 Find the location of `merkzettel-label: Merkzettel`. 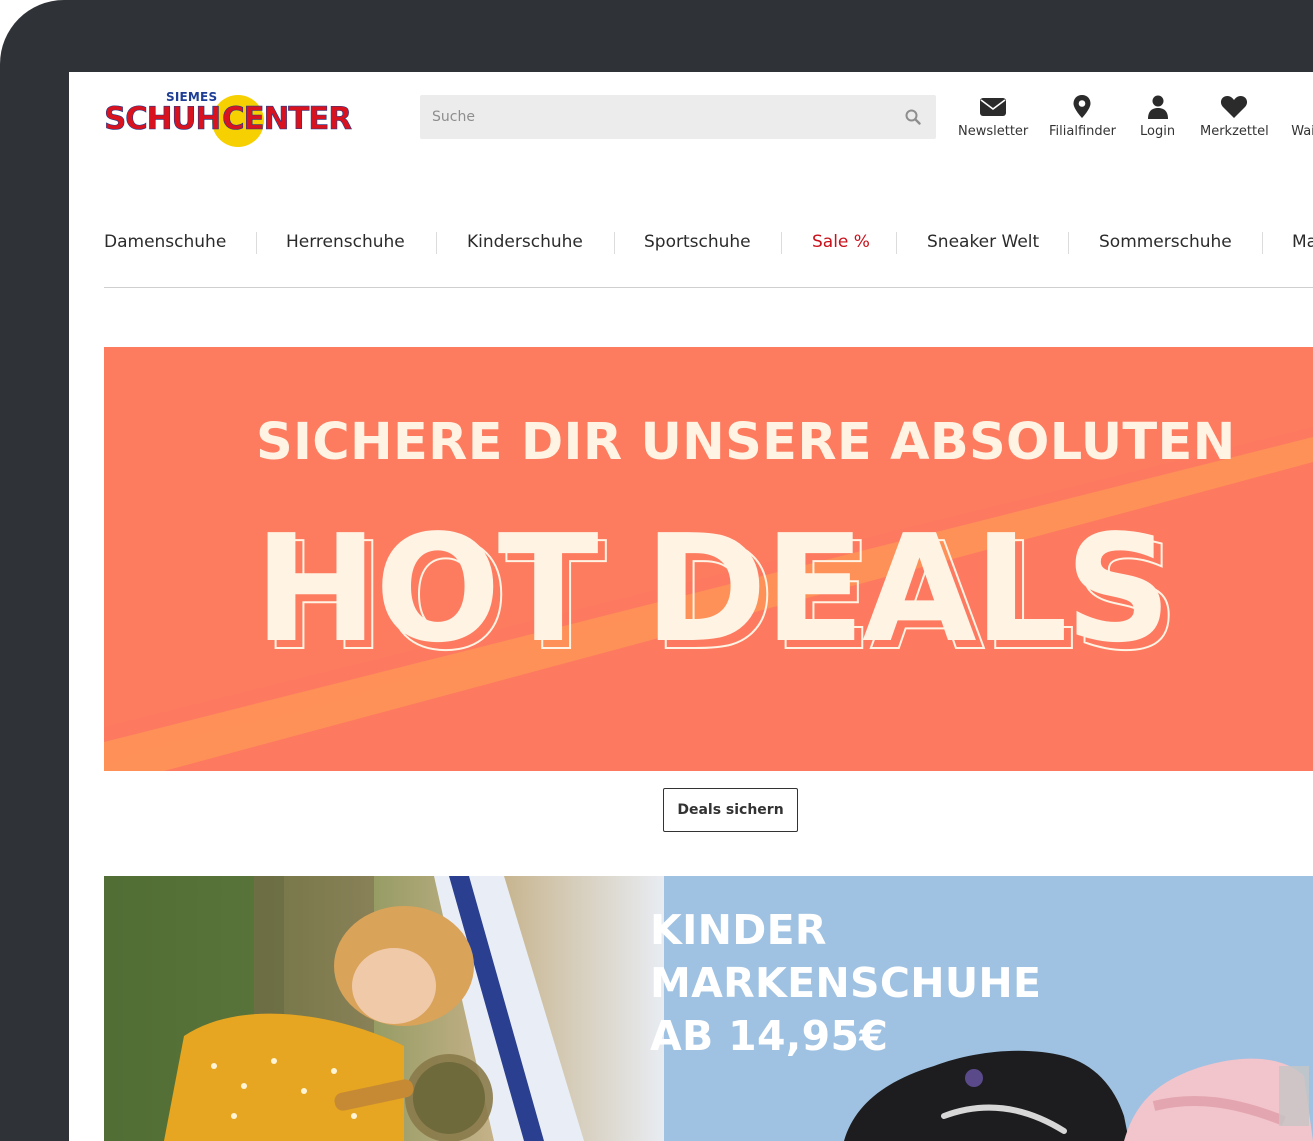

merkzettel-label: Merkzettel is located at coordinates (1234, 131).